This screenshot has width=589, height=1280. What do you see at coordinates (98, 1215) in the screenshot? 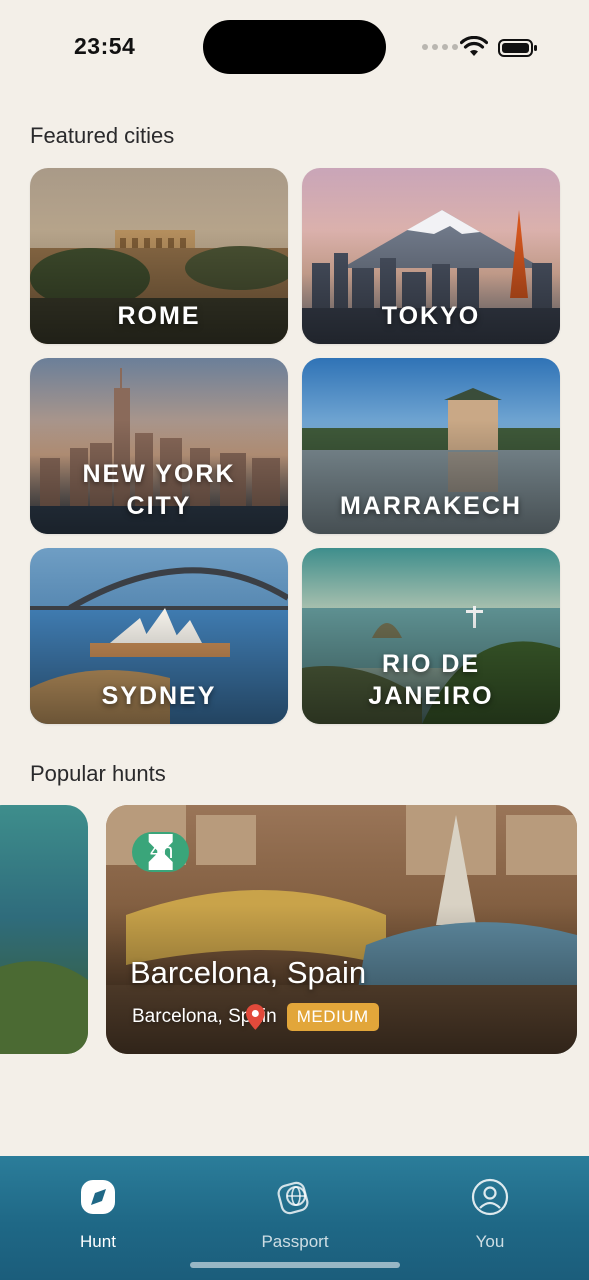
I see `tab-hunt: Hunt` at bounding box center [98, 1215].